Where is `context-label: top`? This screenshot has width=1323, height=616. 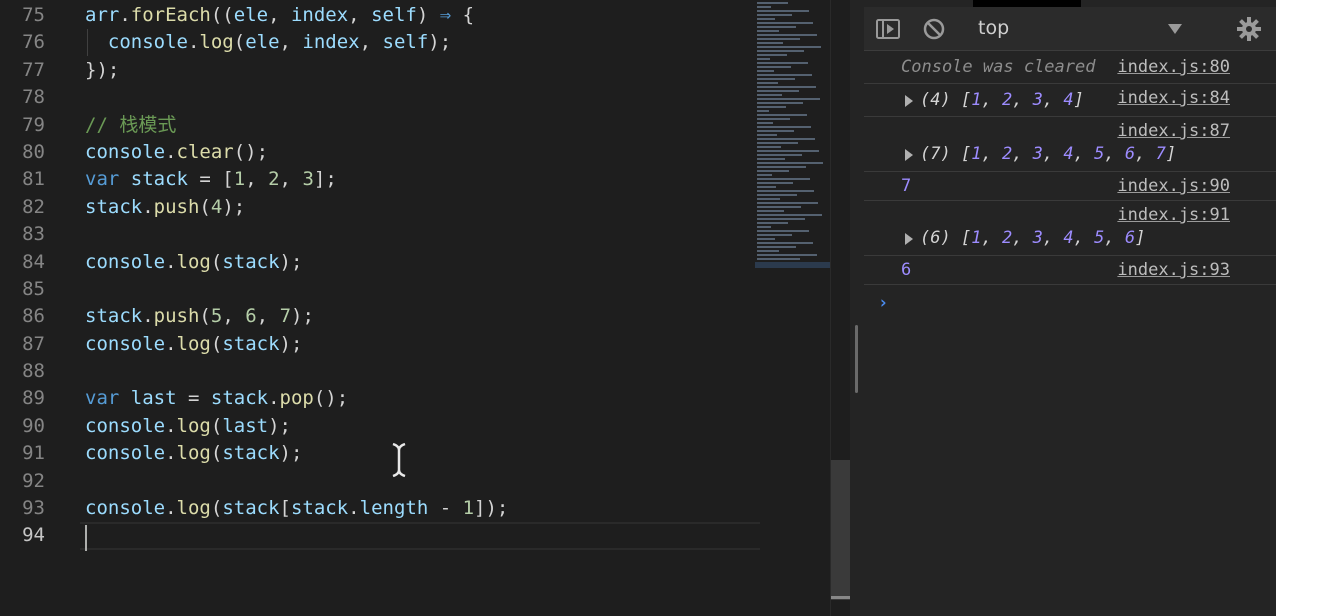 context-label: top is located at coordinates (994, 28).